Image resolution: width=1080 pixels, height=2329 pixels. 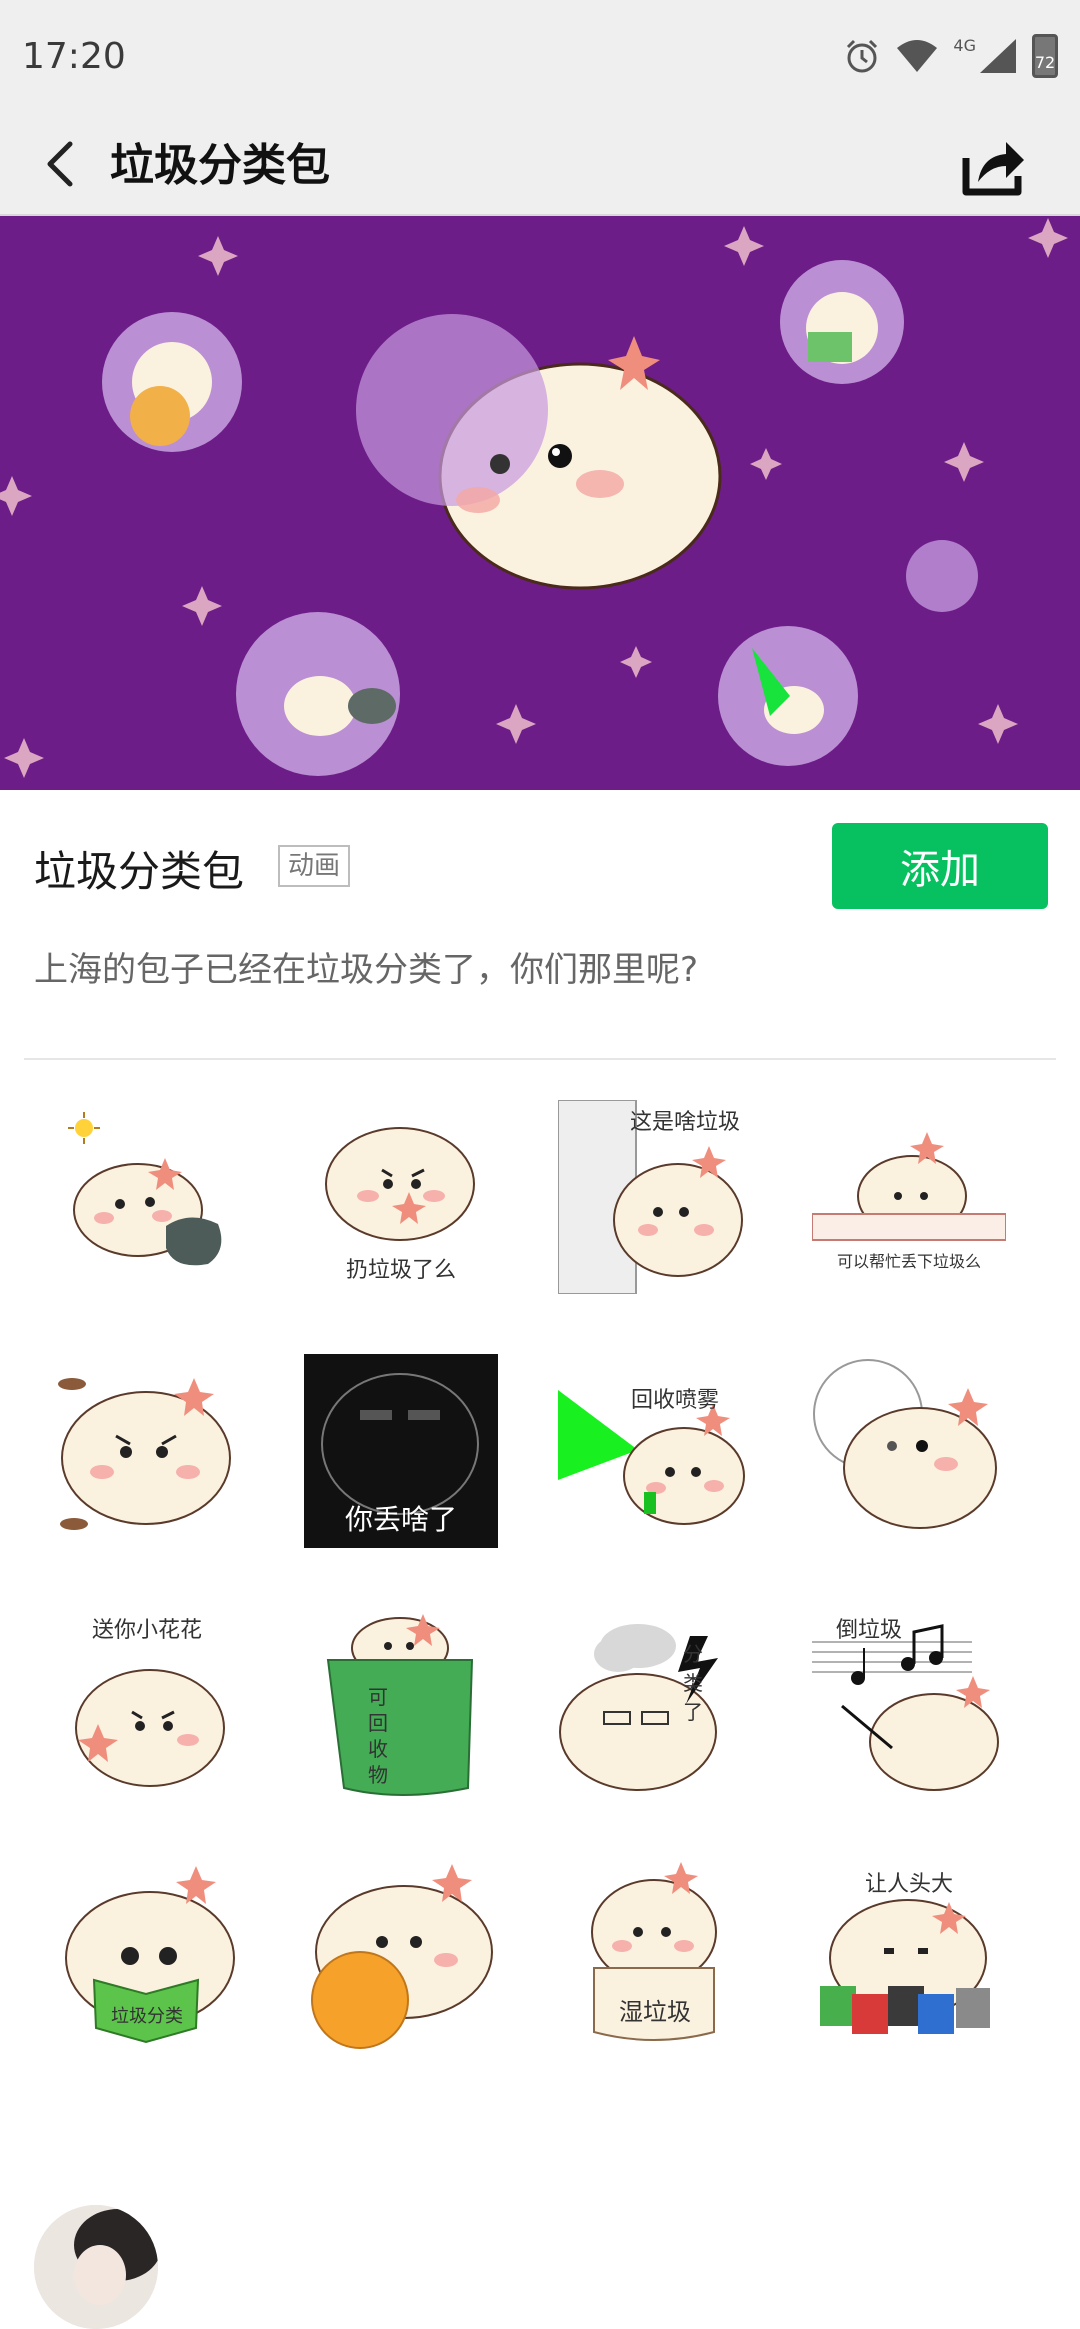 What do you see at coordinates (674, 1400) in the screenshot?
I see `sticker-7-caption: 回收喷雾` at bounding box center [674, 1400].